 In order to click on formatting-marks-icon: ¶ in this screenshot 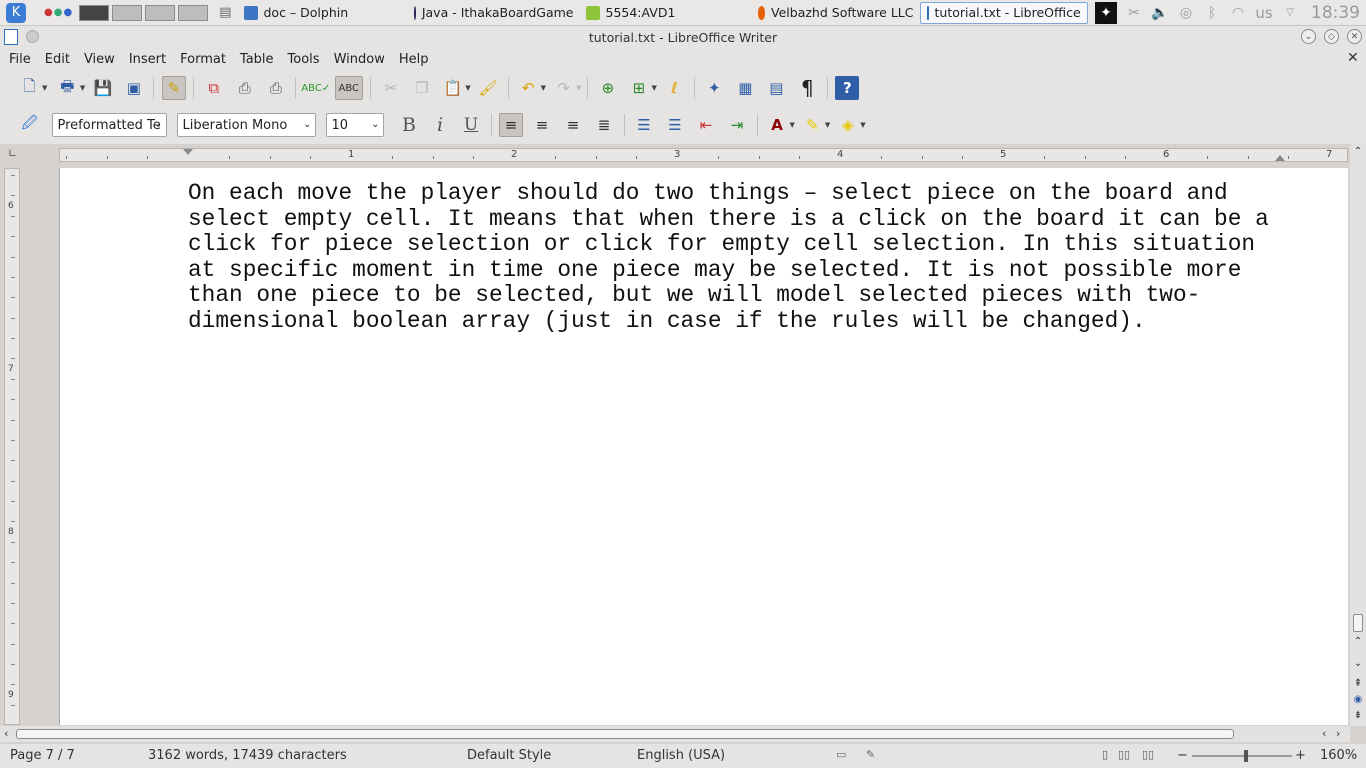, I will do `click(807, 88)`.